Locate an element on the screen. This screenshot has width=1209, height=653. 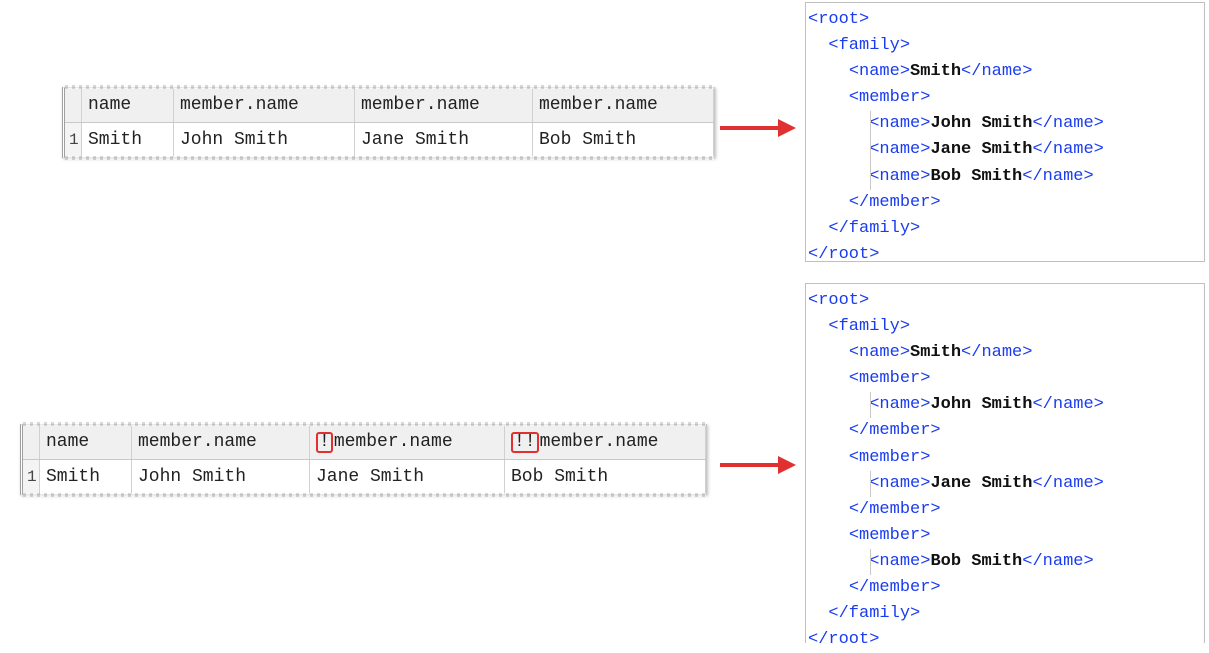
column-header-prefixed: !! member.name is located at coordinates (605, 442).